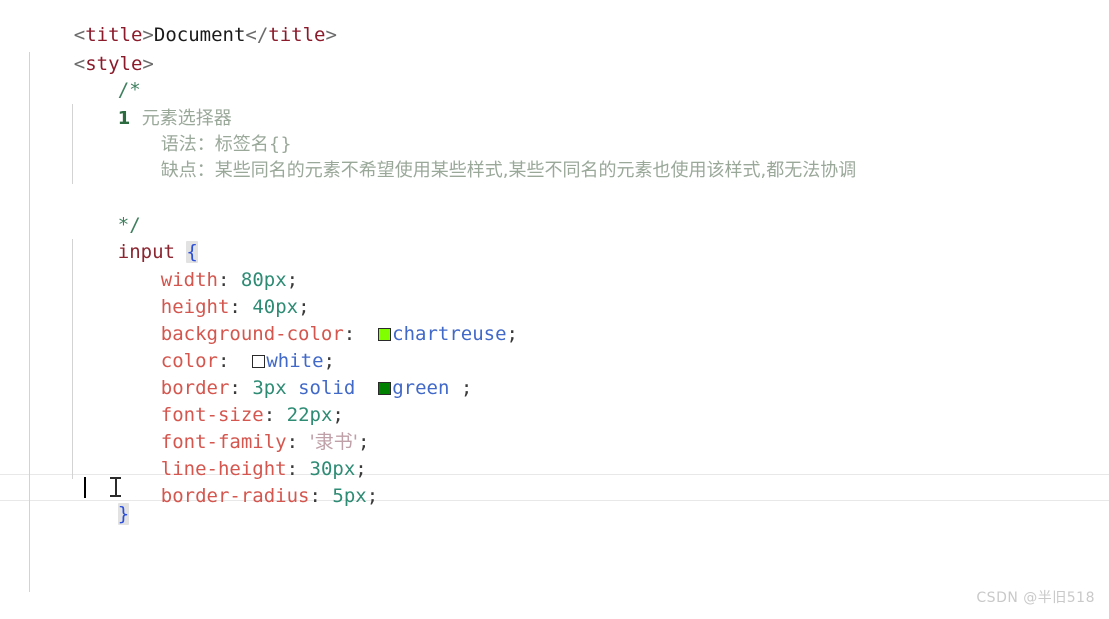 This screenshot has width=1109, height=619. I want to click on code-line-decl-line-height: line-height: 30px;, so click(241, 454).